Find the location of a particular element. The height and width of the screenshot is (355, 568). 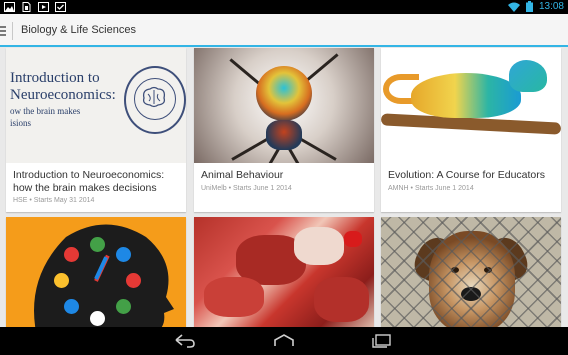

action-bar-divider is located at coordinates (12, 31).